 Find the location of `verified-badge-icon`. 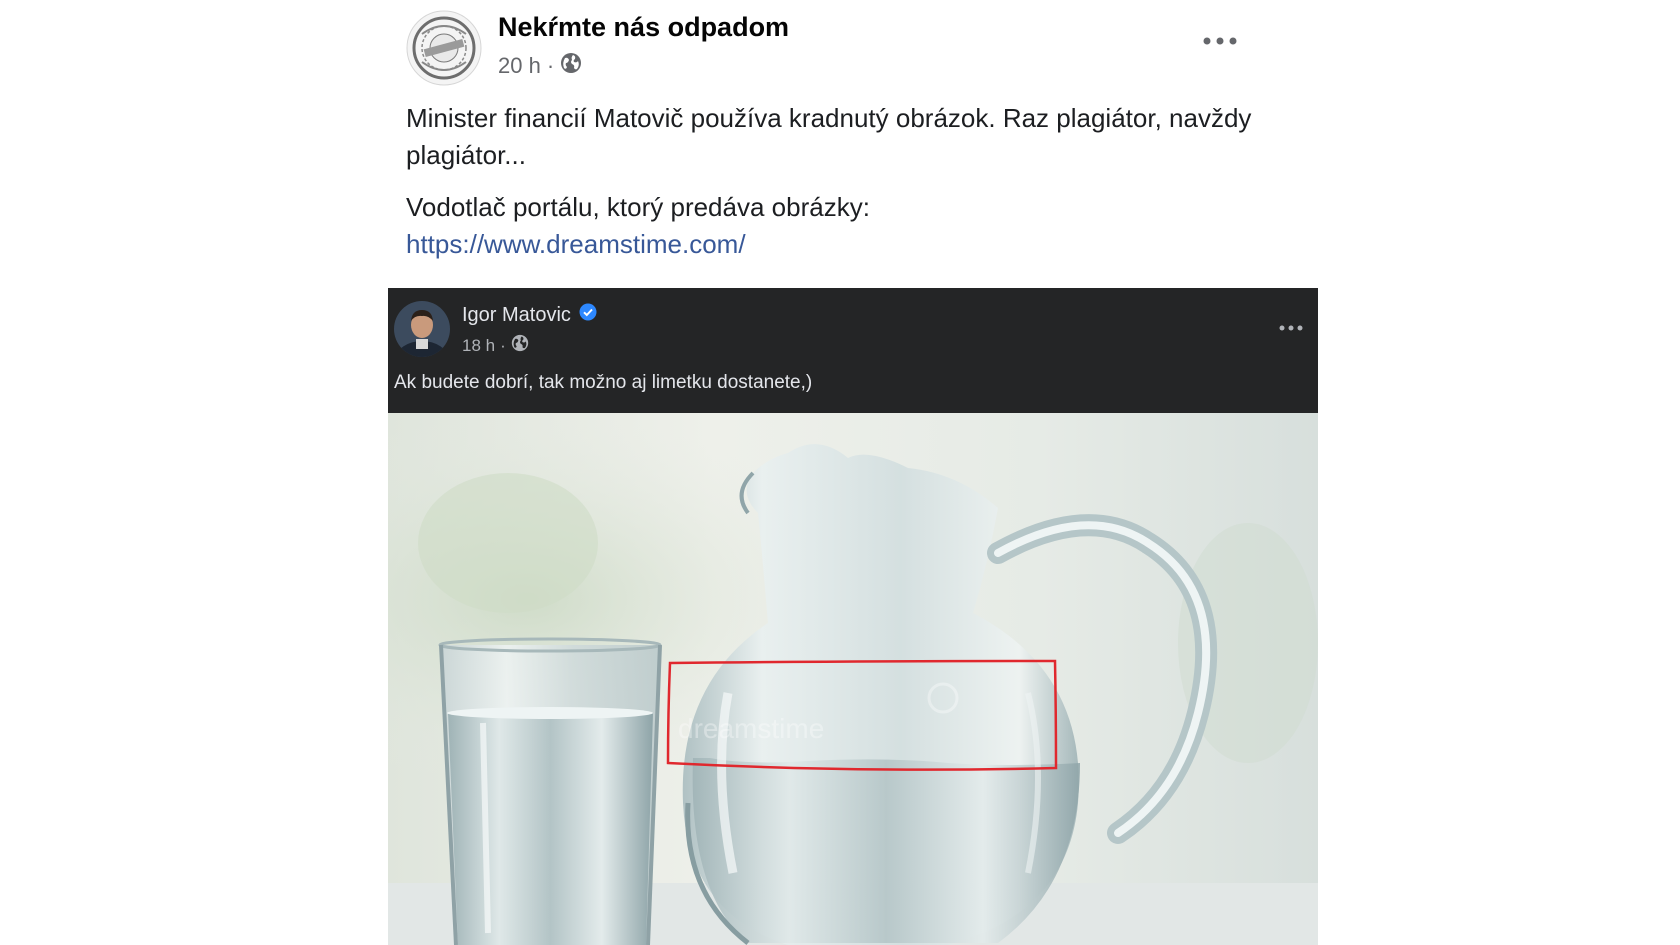

verified-badge-icon is located at coordinates (588, 315).